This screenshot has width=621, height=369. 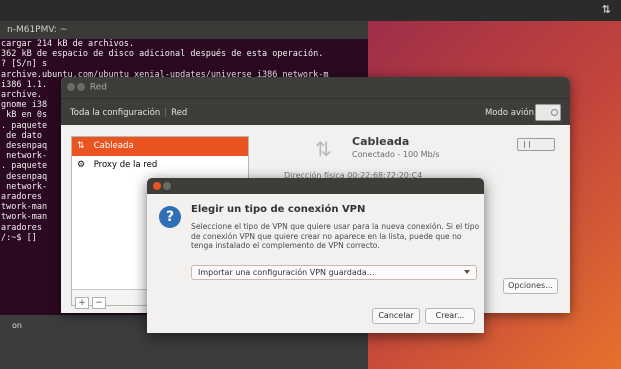 I want to click on dialog-titlebar, so click(x=315, y=186).